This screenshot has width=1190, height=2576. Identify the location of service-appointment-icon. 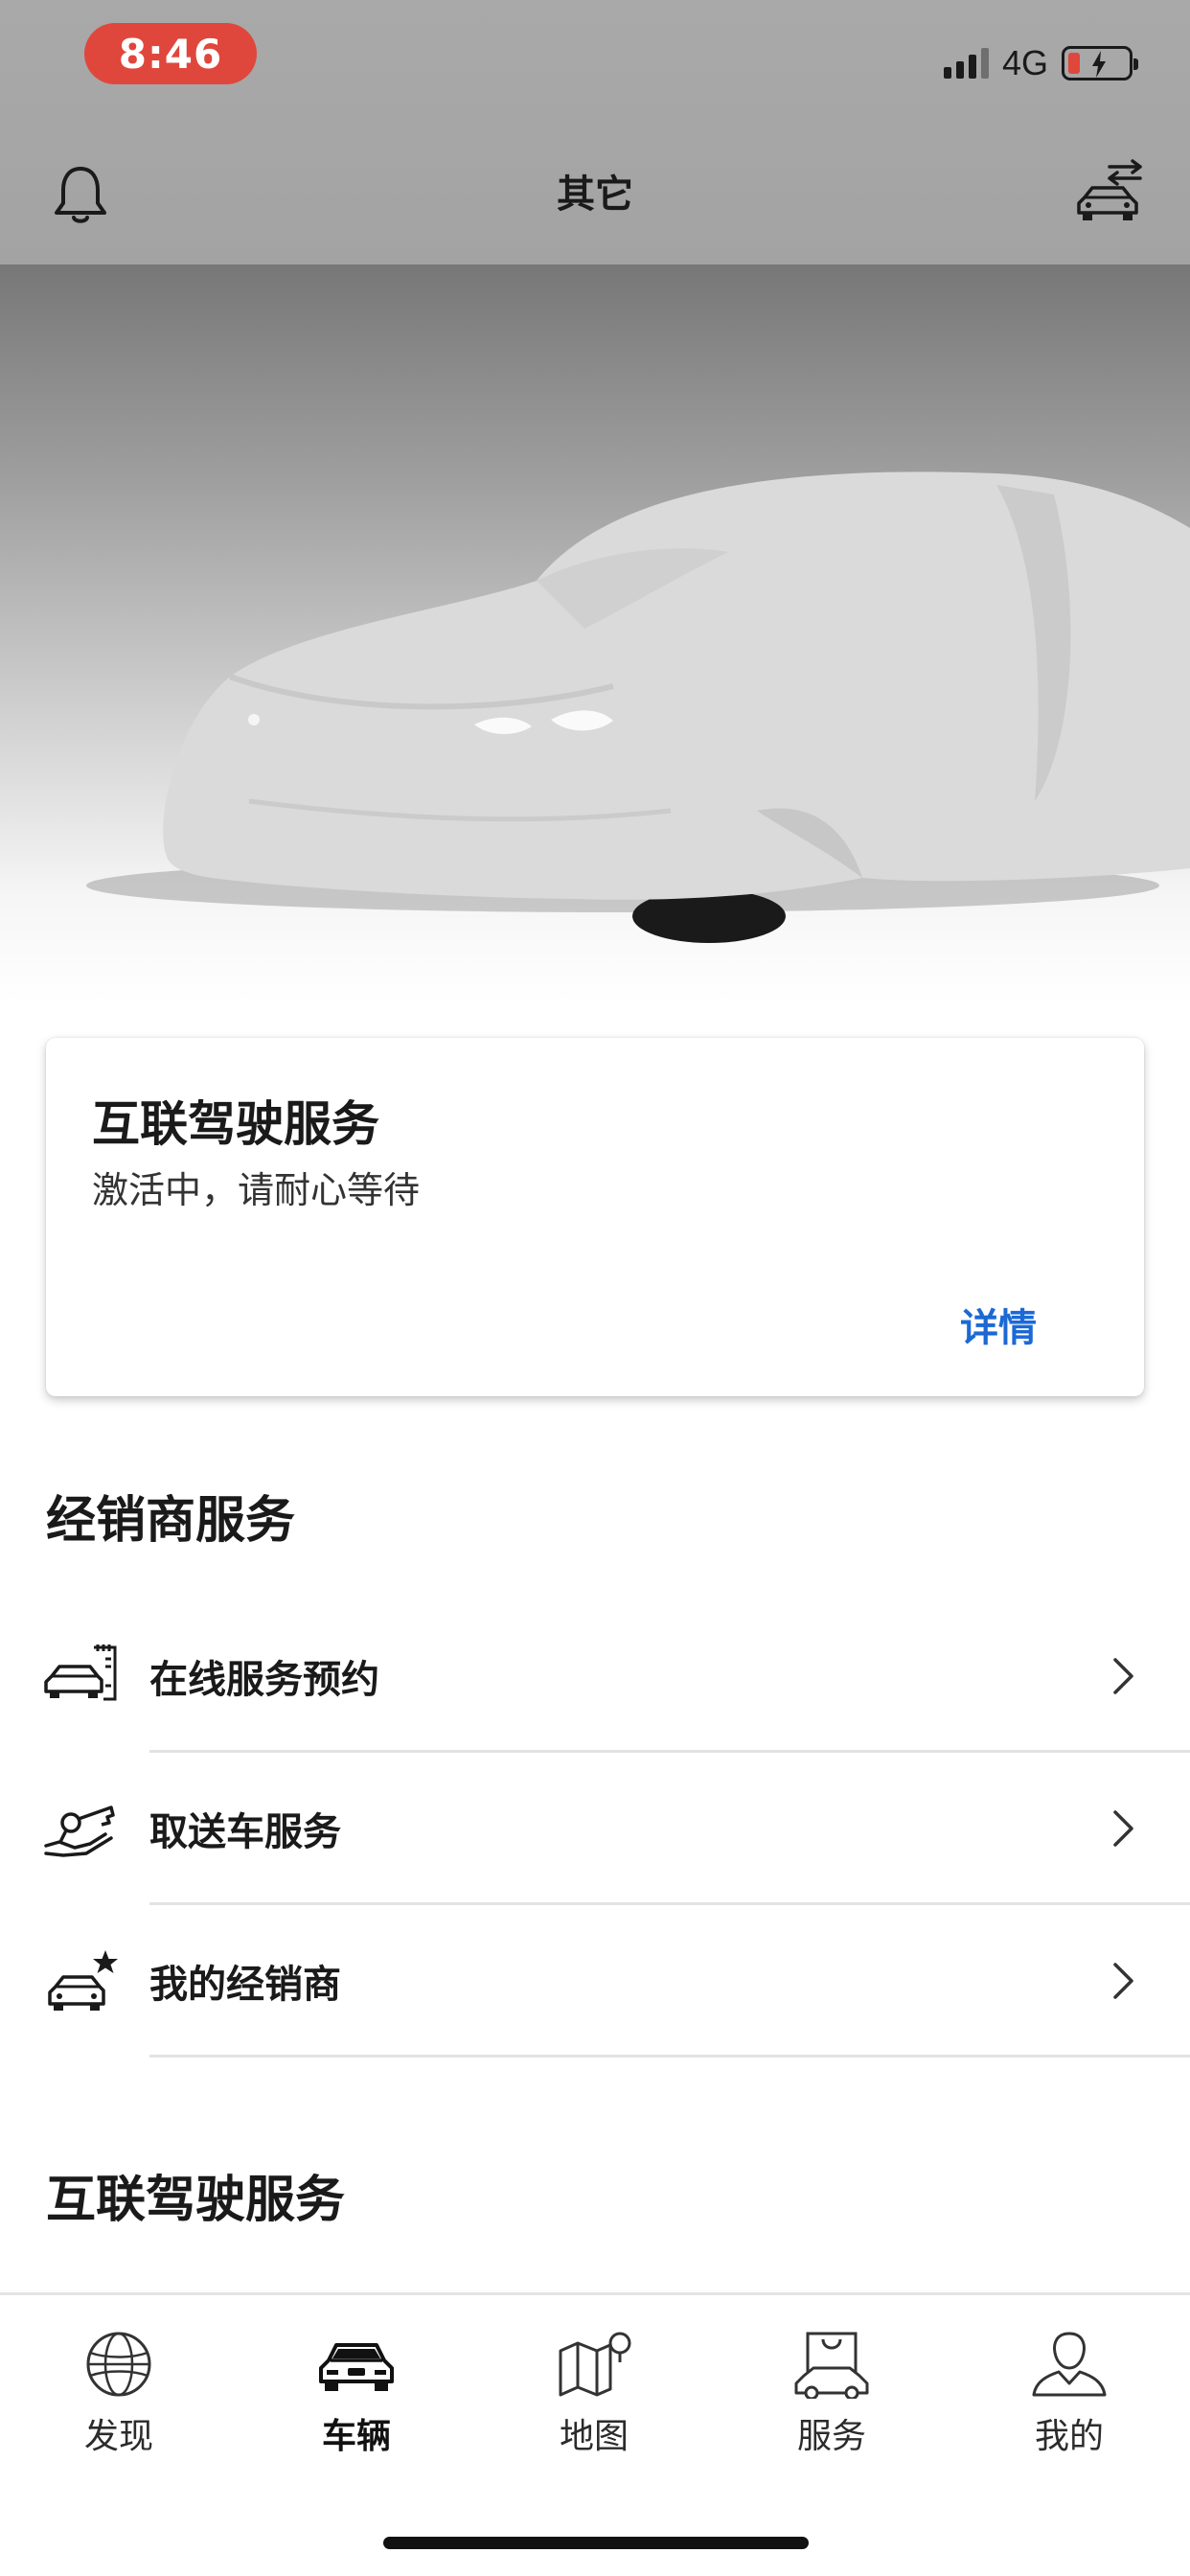
(81, 1676).